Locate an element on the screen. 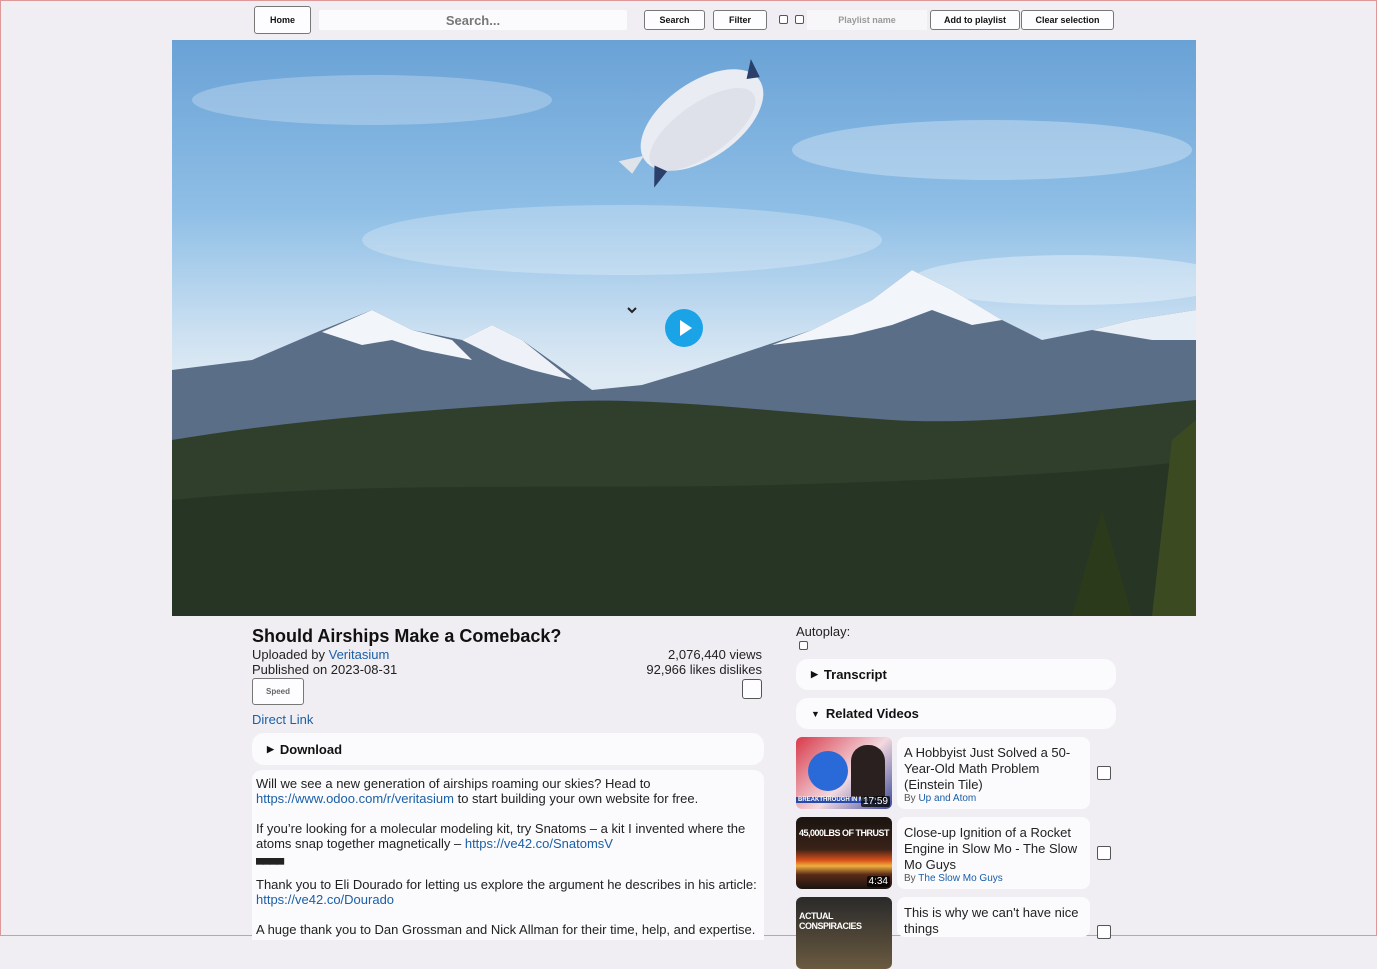 The width and height of the screenshot is (1377, 969). description-link-dourado: https://ve42.co/Dourado is located at coordinates (325, 899).